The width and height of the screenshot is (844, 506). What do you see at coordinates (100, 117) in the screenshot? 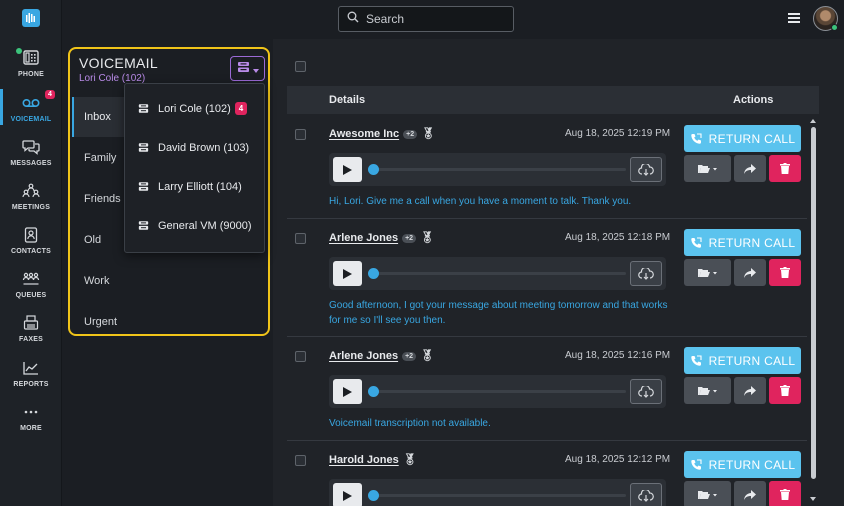
I see `folder-inbox: Inbox` at bounding box center [100, 117].